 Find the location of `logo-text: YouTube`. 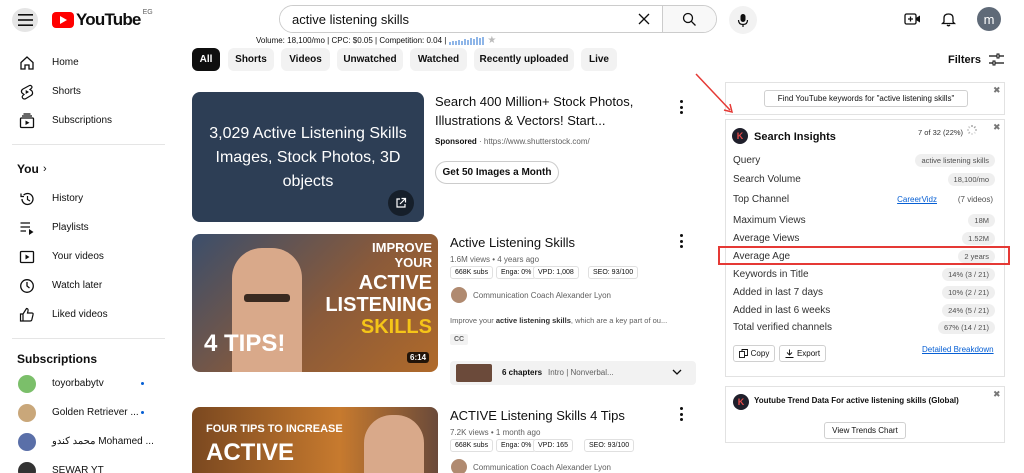

logo-text: YouTube is located at coordinates (108, 19).